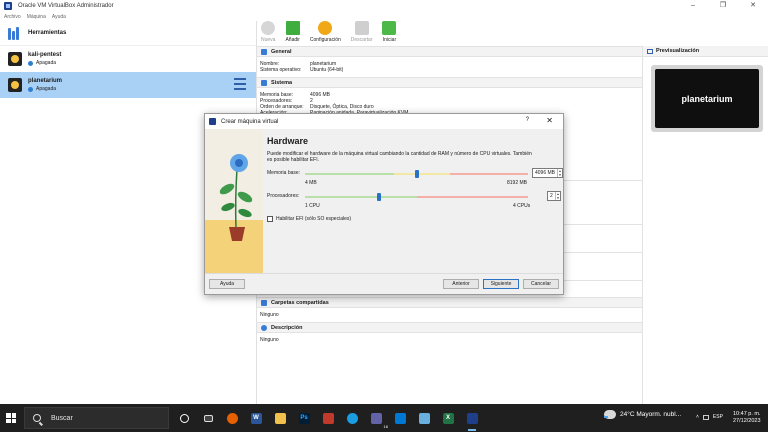 The width and height of the screenshot is (768, 432). I want to click on memory-slider, so click(416, 174).